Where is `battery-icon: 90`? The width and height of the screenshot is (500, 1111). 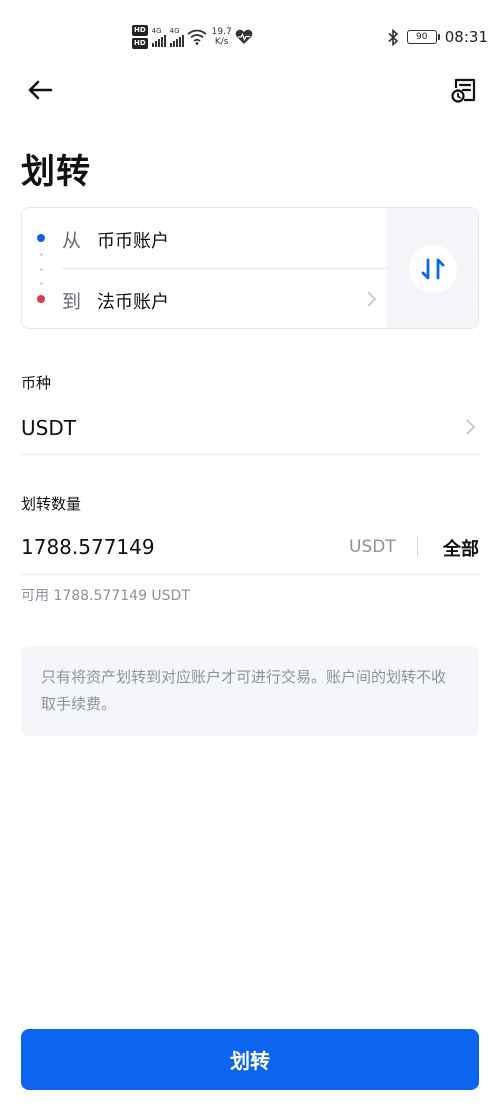
battery-icon: 90 is located at coordinates (423, 37).